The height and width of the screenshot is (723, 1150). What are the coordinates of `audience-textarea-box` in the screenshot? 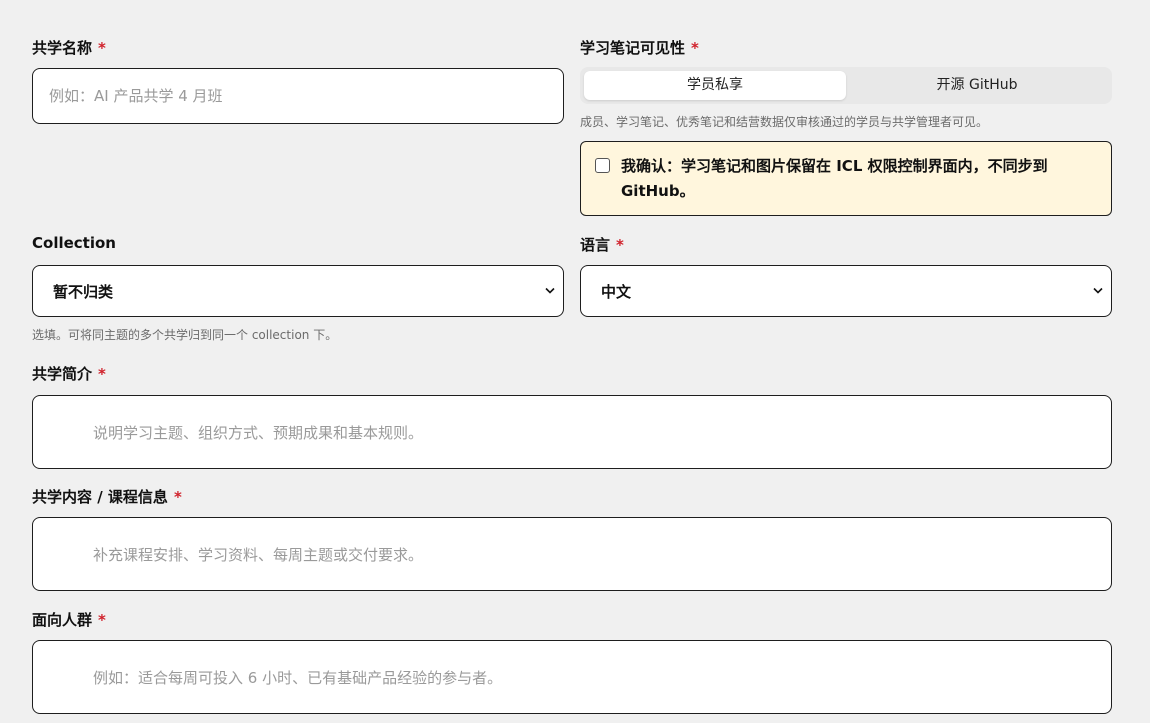 It's located at (572, 677).